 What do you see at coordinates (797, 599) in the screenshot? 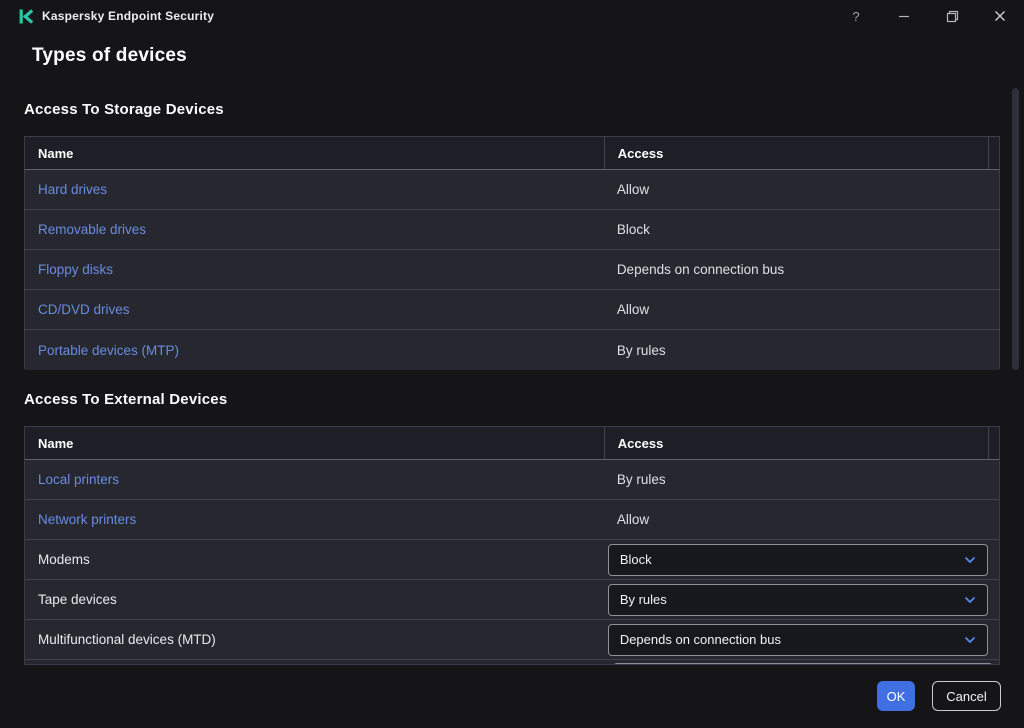
I see `access-select-tape-devices: By rules` at bounding box center [797, 599].